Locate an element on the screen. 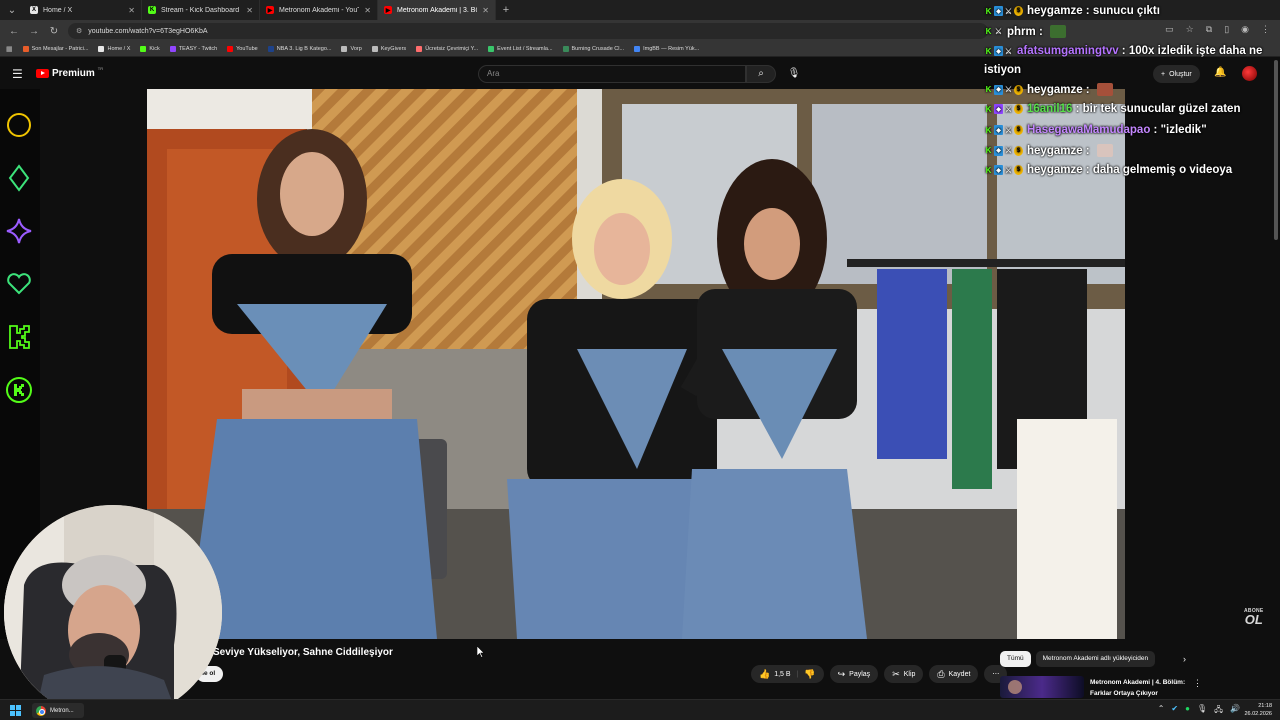 The image size is (1280, 720). chat-username: 16anil16 is located at coordinates (1049, 109).